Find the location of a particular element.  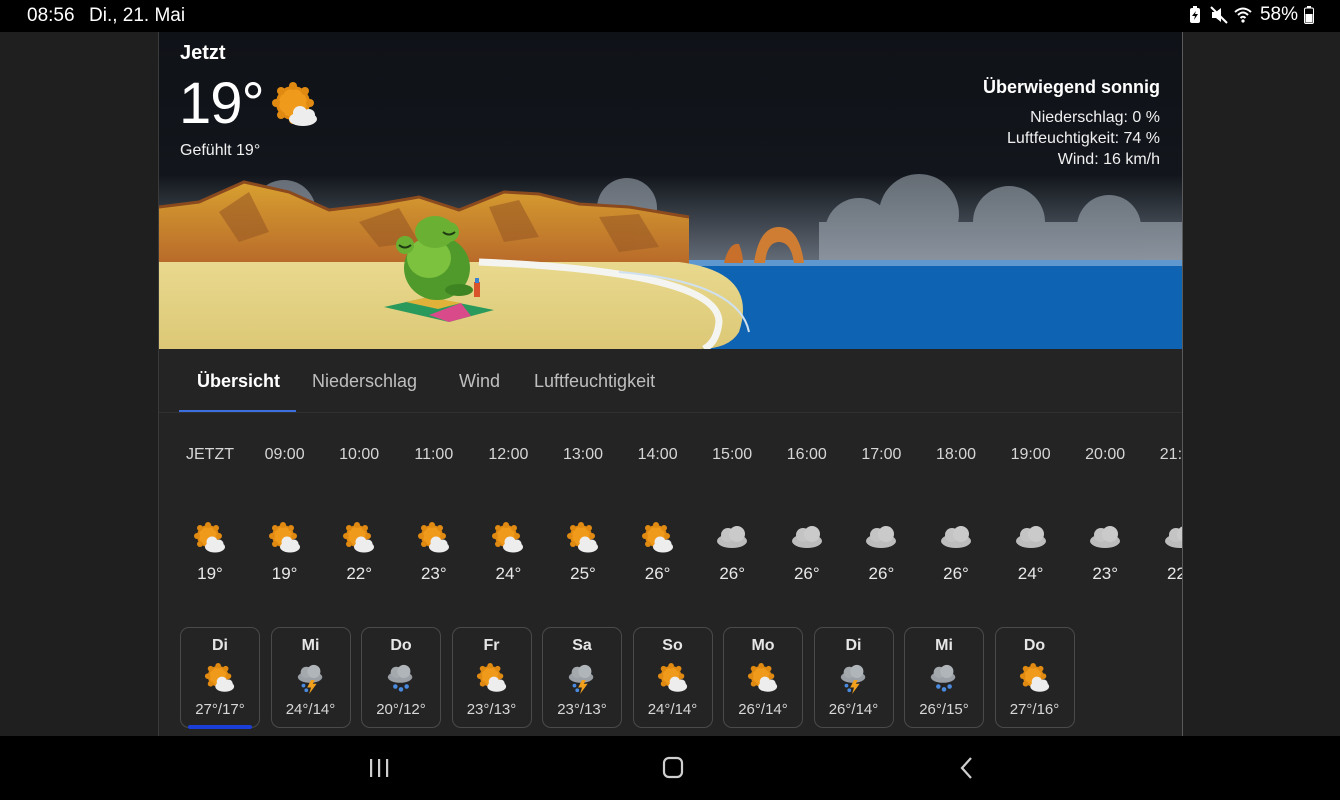

left-gutter is located at coordinates (79, 384).